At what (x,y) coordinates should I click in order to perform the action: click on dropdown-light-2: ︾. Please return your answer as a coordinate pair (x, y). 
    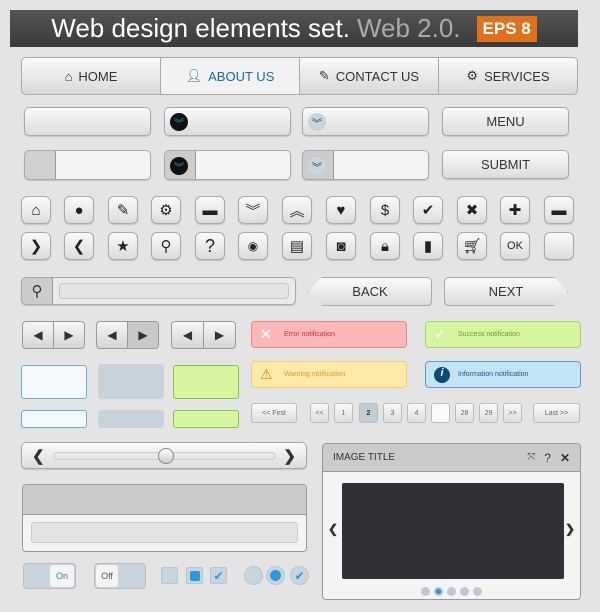
    Looking at the image, I should click on (365, 165).